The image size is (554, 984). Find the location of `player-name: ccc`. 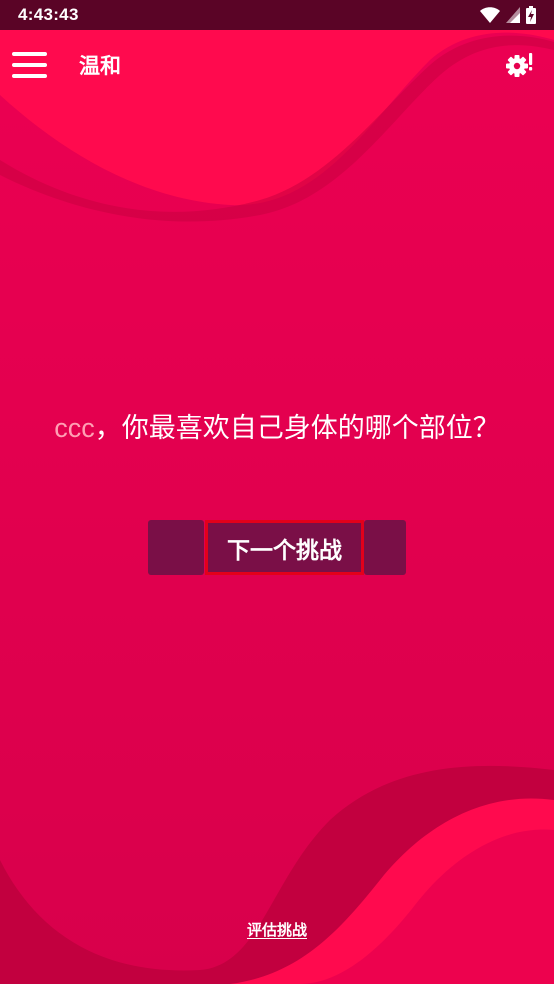

player-name: ccc is located at coordinates (74, 428).